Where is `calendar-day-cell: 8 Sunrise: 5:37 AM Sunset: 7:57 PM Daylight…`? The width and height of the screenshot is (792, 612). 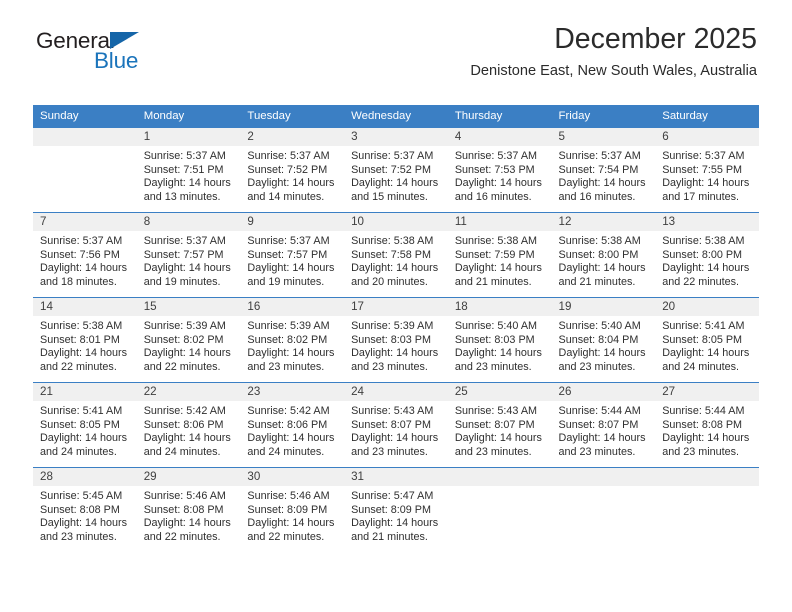
calendar-day-cell: 8 Sunrise: 5:37 AM Sunset: 7:57 PM Daylight… is located at coordinates (188, 255).